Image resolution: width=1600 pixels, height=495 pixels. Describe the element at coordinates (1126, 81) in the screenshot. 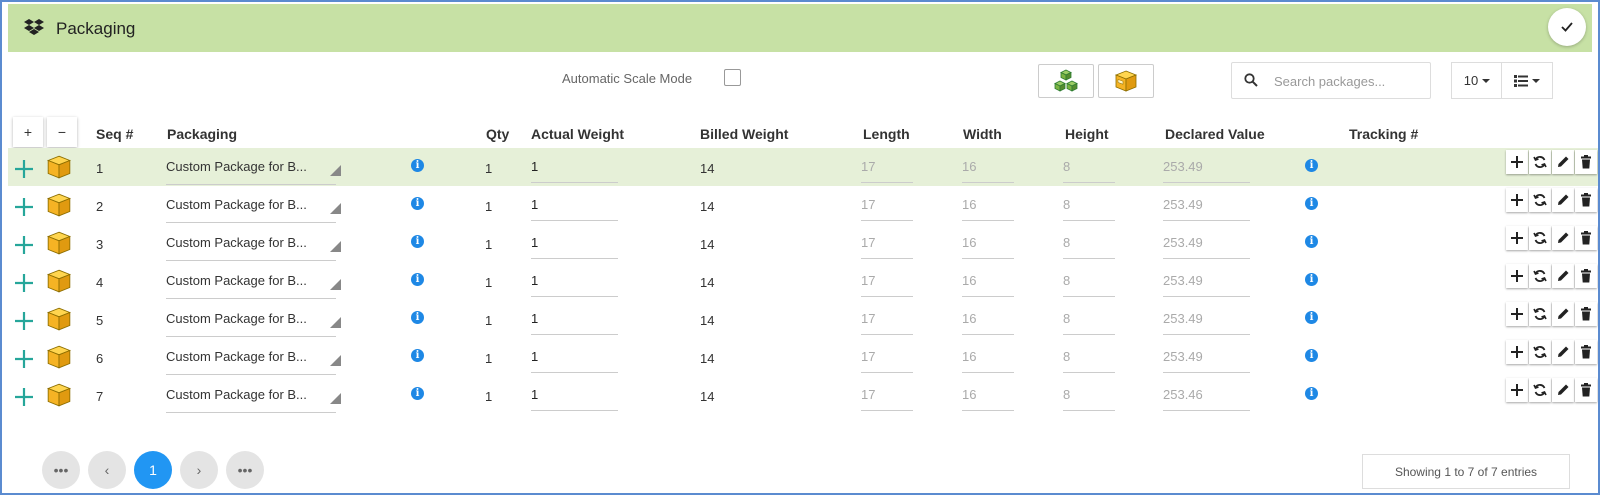

I see `add-package-button` at that location.